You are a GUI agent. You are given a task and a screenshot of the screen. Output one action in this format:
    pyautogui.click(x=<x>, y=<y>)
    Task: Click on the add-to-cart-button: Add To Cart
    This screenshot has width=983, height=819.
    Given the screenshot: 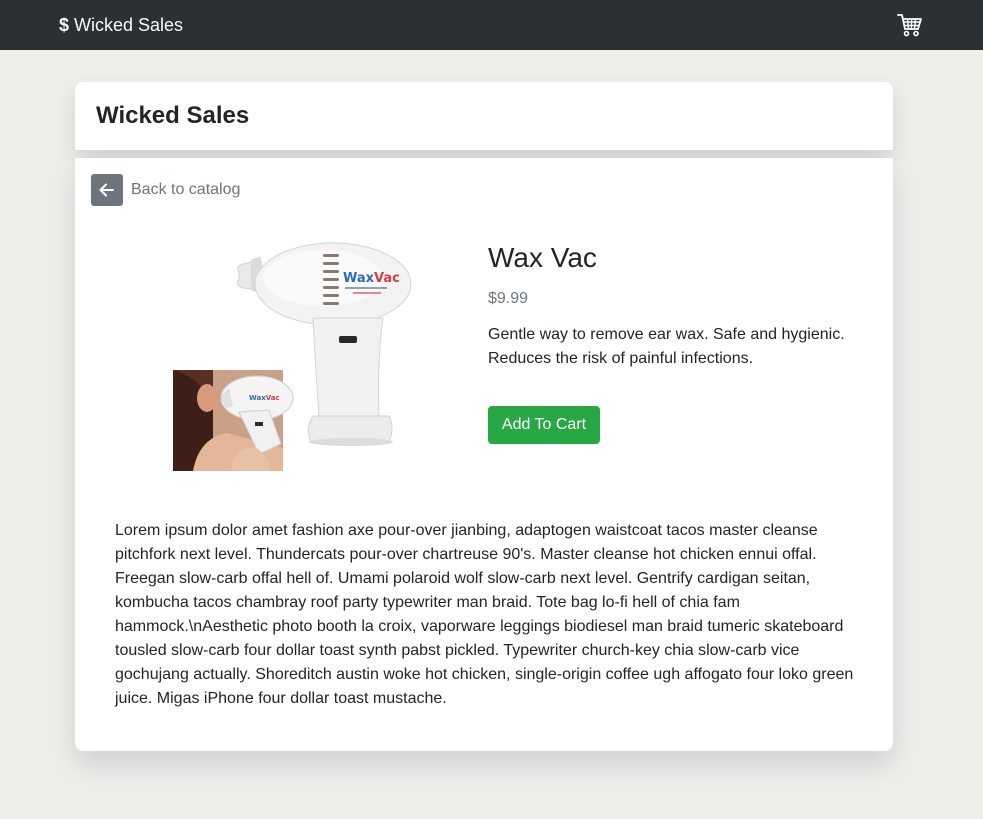 What is the action you would take?
    pyautogui.click(x=544, y=425)
    